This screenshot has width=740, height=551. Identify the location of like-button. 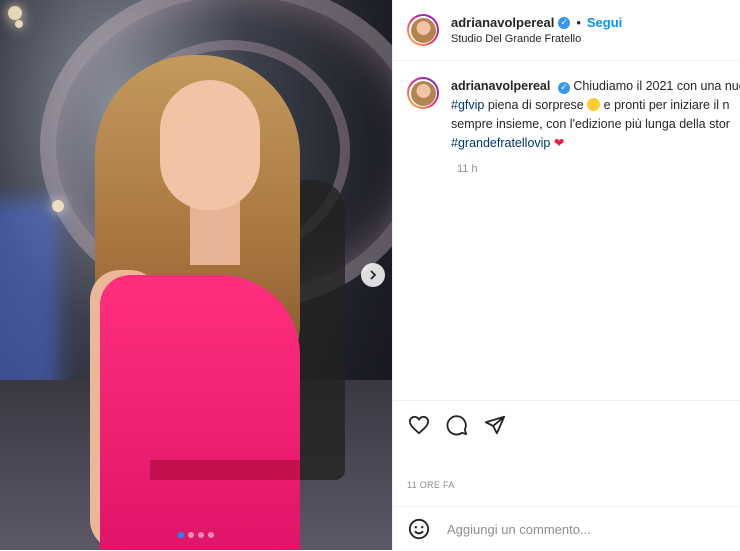
(419, 425).